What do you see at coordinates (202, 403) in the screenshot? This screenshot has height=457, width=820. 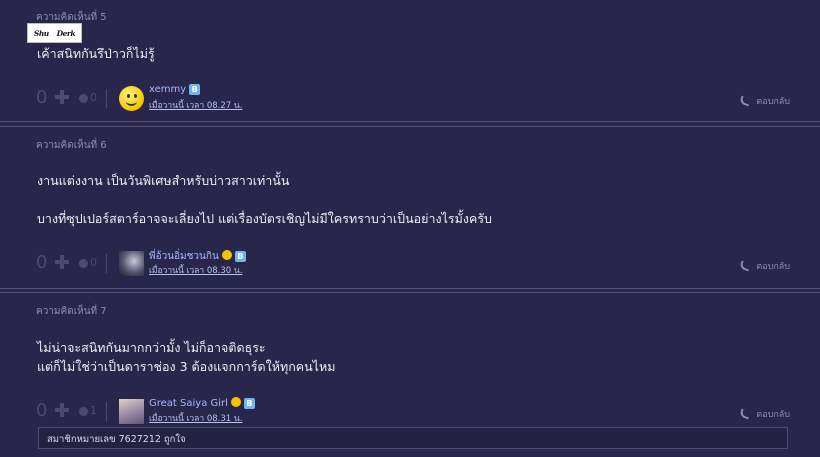 I see `username-link: Great Saiya Girl B` at bounding box center [202, 403].